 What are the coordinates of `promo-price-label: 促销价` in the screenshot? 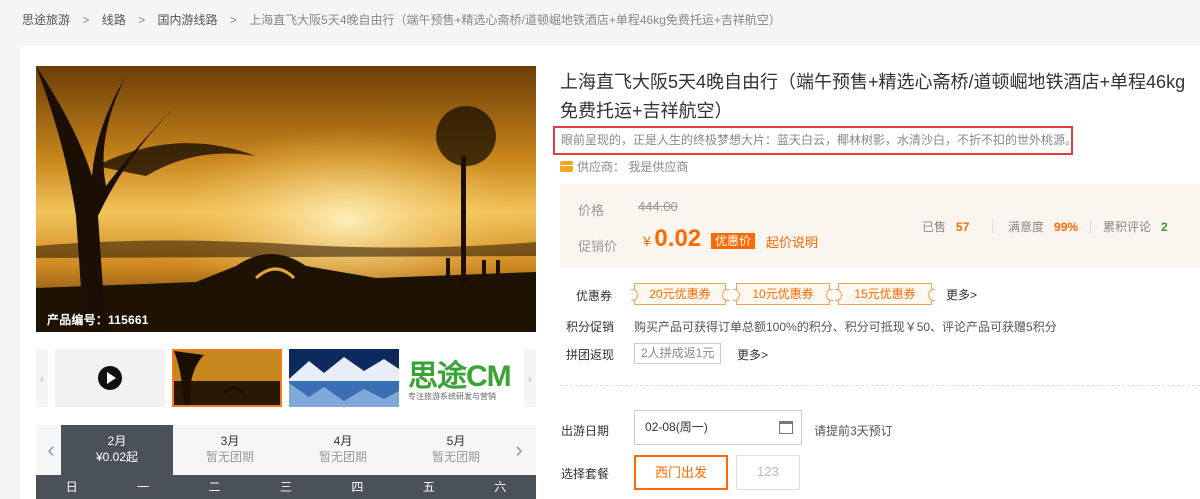 It's located at (598, 246).